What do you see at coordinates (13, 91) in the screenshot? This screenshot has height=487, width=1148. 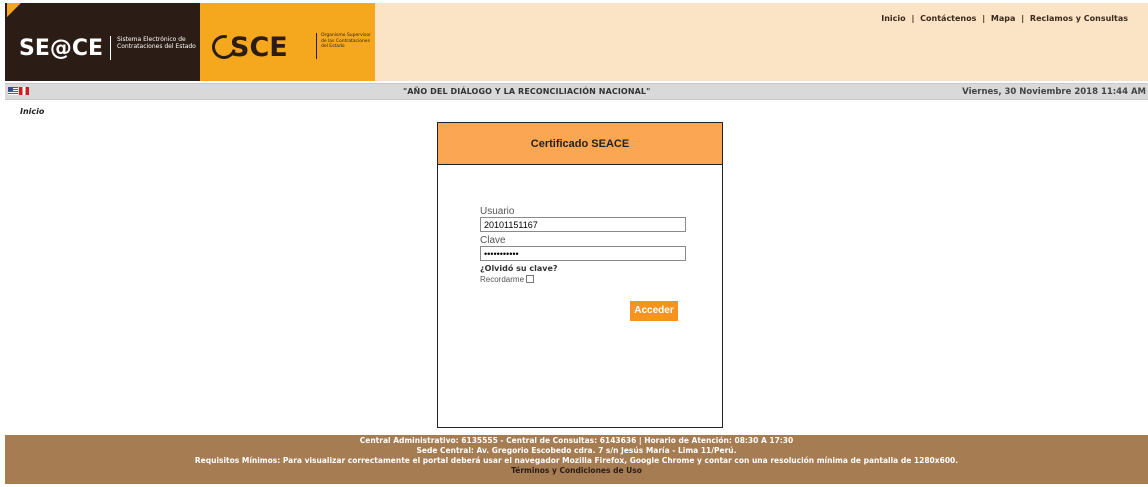 I see `flag-us-icon` at bounding box center [13, 91].